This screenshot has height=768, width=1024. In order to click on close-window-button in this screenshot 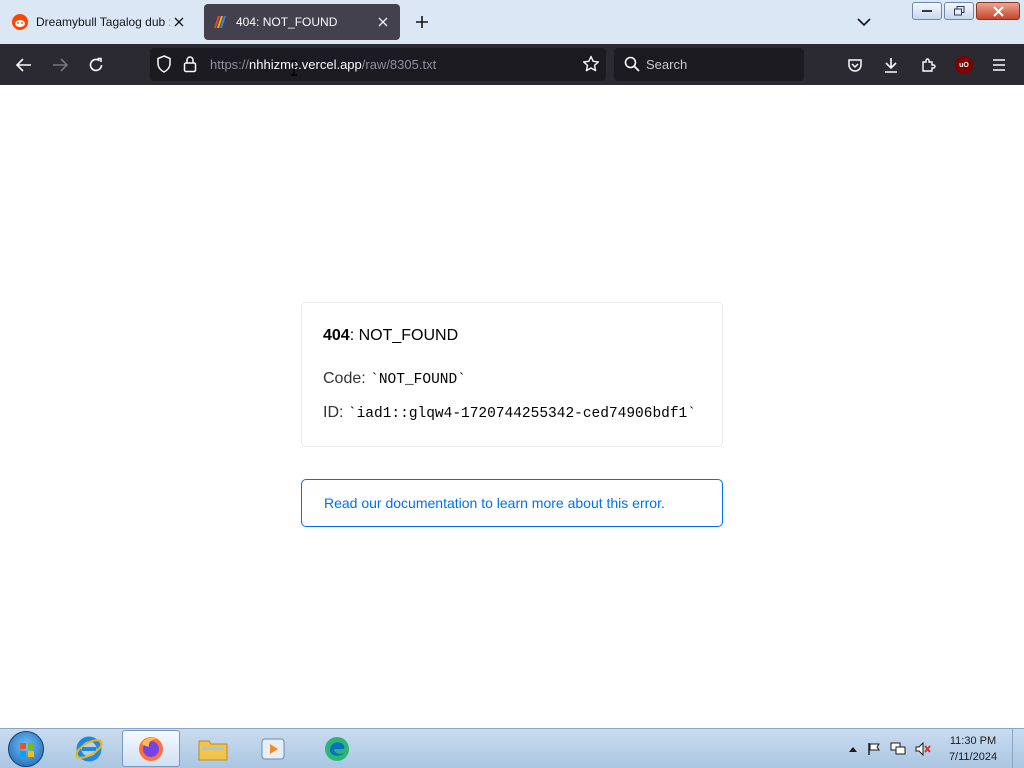, I will do `click(998, 11)`.